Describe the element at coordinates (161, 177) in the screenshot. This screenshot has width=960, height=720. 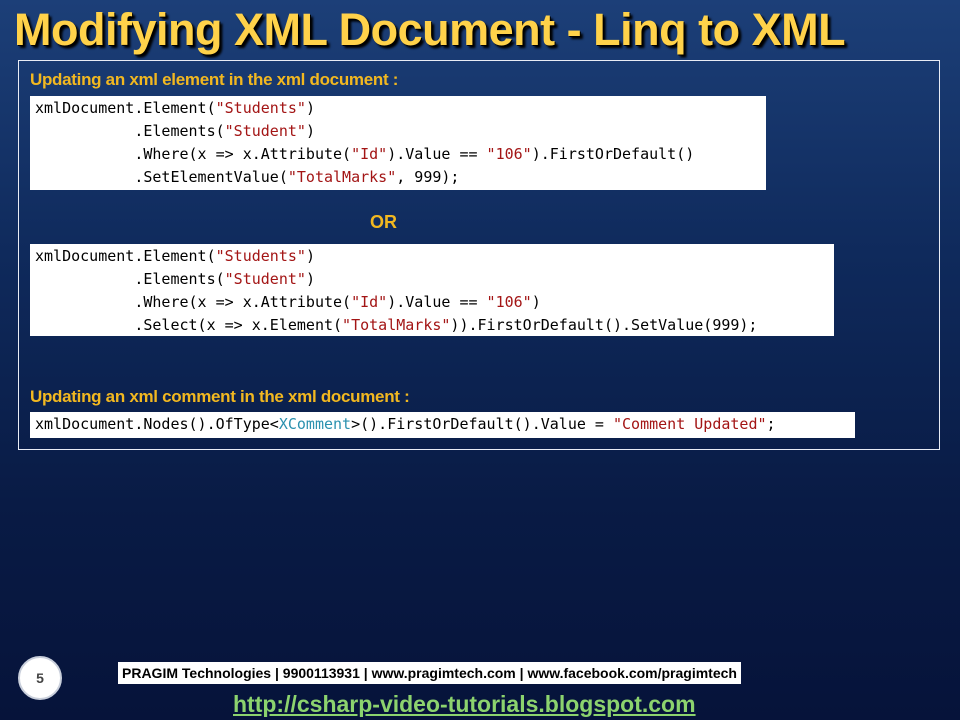
I see `code-token: .SetElementValue(` at that location.